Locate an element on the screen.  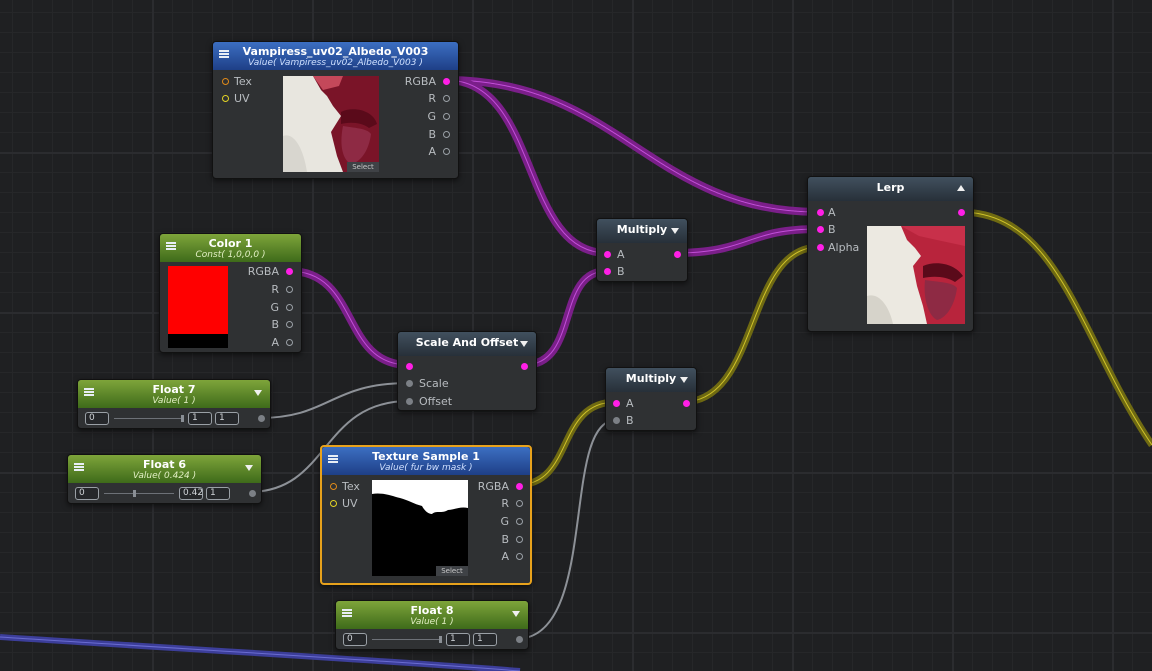
node-header: Color 1 Const( 1,0,0,0 ) is located at coordinates (230, 248).